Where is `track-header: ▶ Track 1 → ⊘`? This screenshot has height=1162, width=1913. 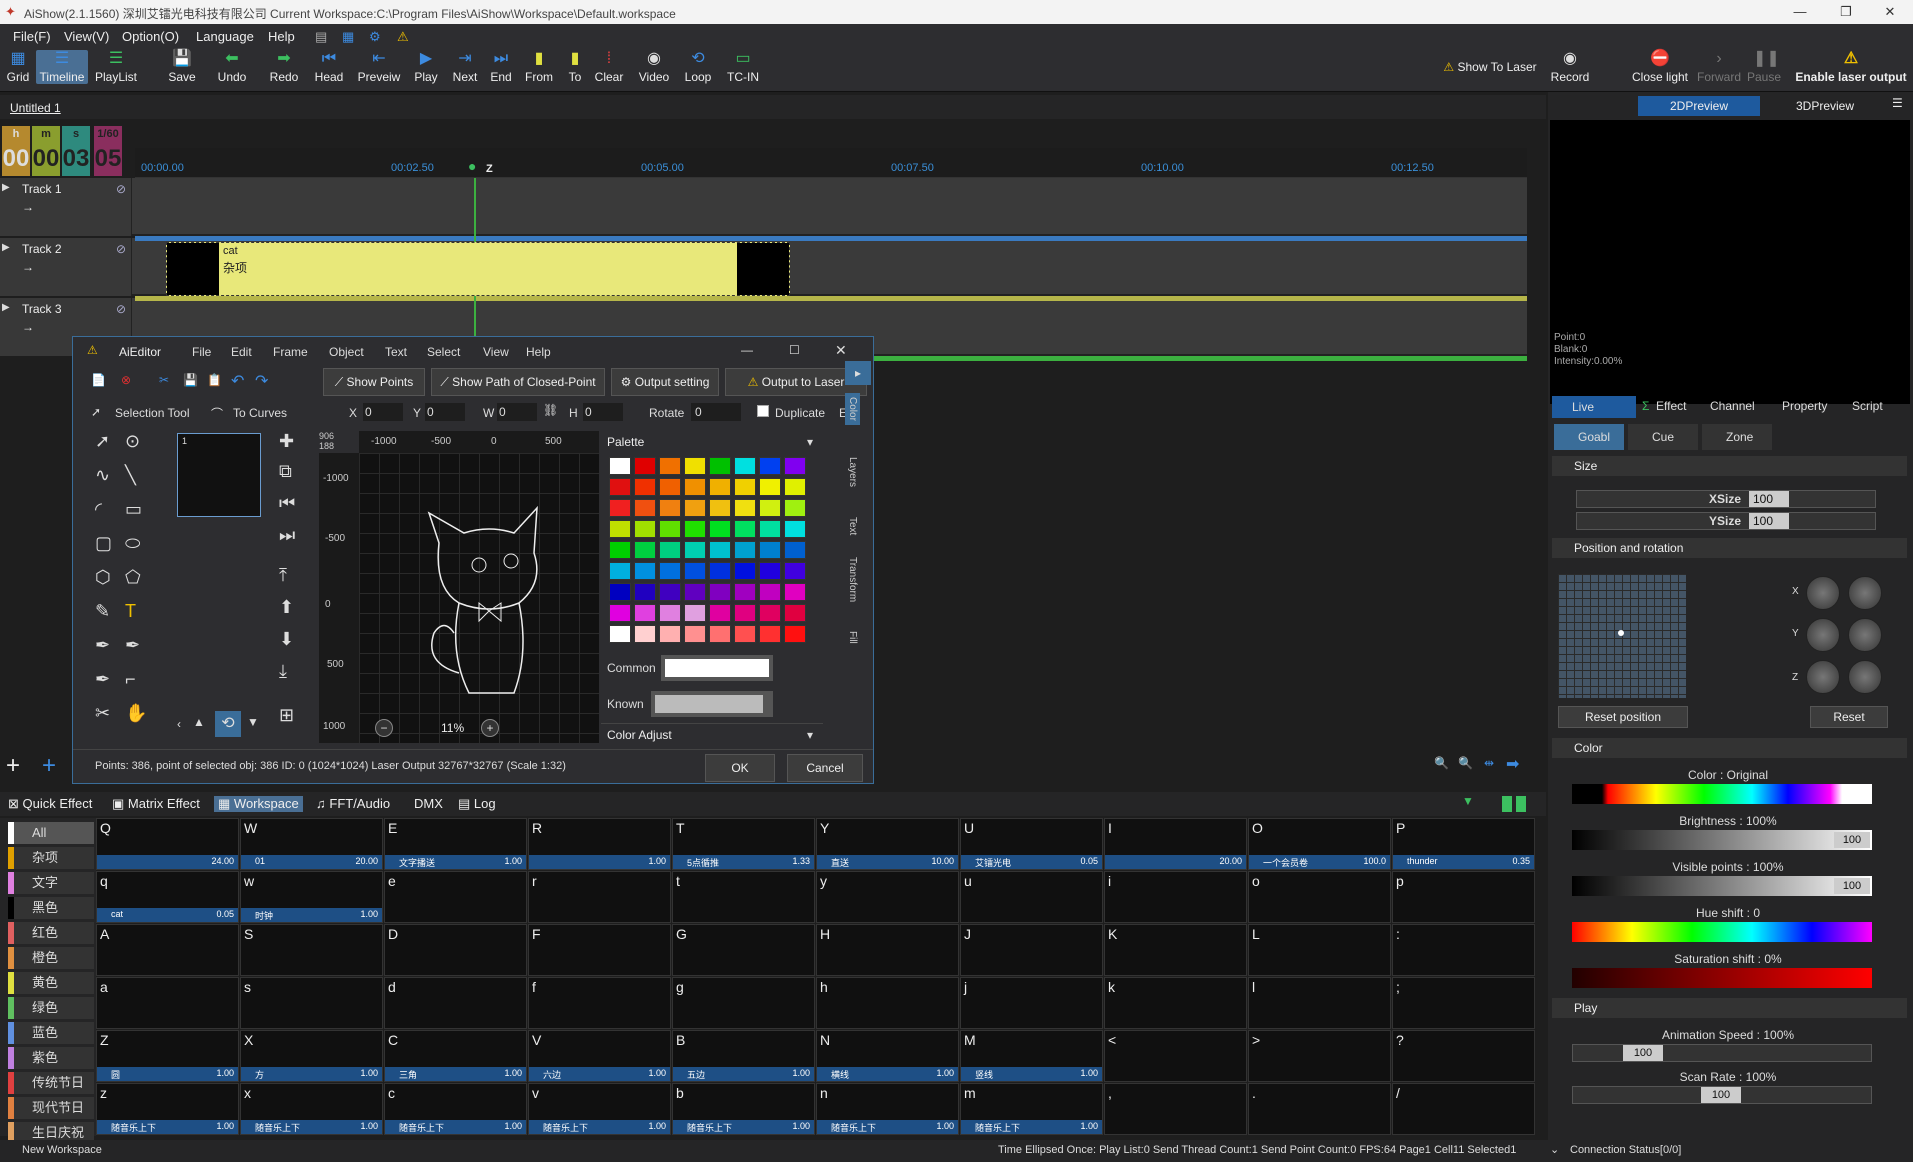 track-header: ▶ Track 1 → ⊘ is located at coordinates (66, 207).